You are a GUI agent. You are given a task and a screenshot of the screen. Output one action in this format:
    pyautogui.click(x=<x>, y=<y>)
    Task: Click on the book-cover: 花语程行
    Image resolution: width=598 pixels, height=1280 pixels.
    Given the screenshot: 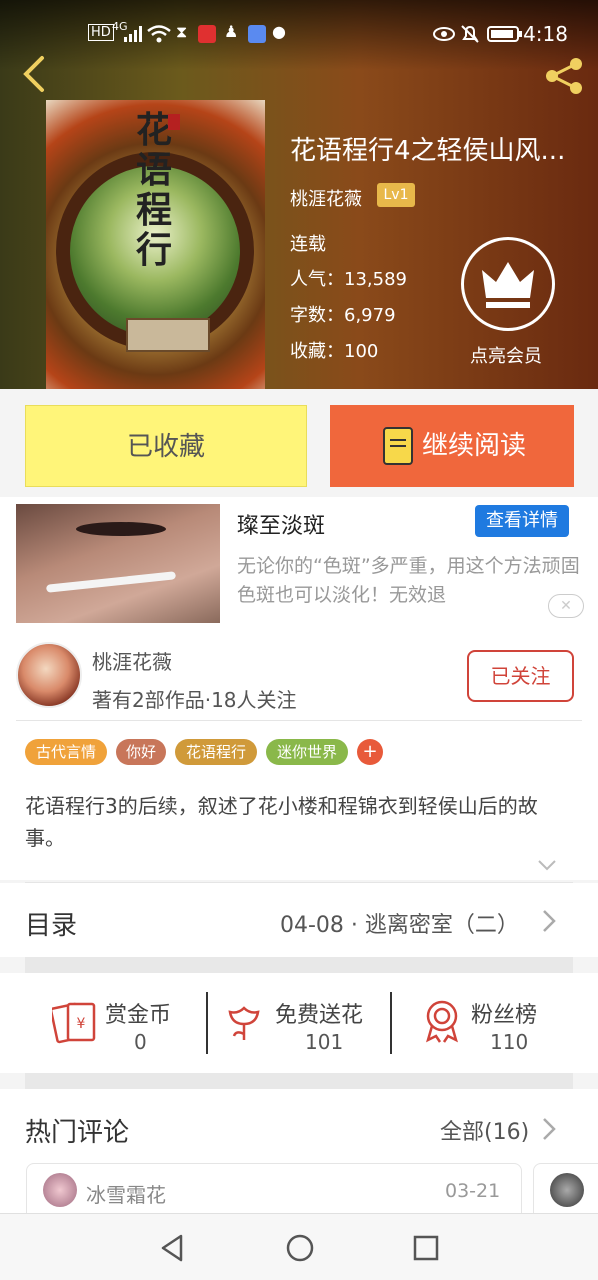 What is the action you would take?
    pyautogui.click(x=155, y=244)
    